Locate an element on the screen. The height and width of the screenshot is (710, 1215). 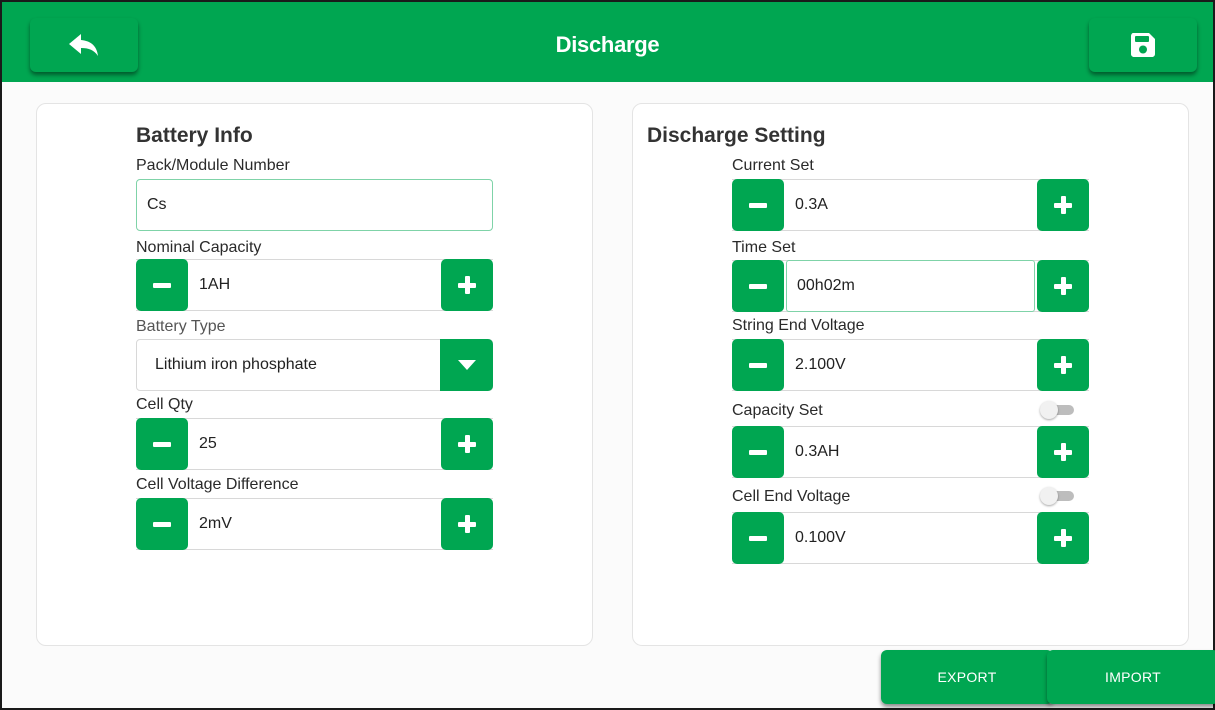
capacity-set-toggle is located at coordinates (1058, 410).